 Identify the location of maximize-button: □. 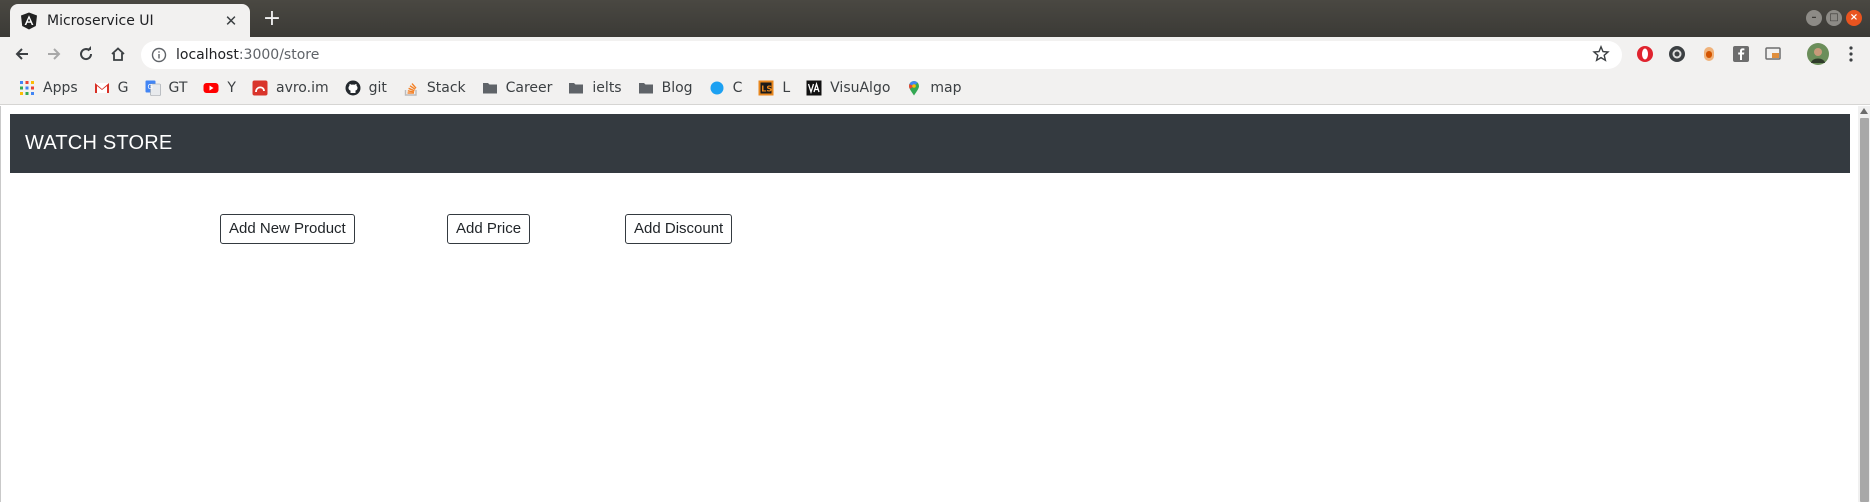
(1834, 18).